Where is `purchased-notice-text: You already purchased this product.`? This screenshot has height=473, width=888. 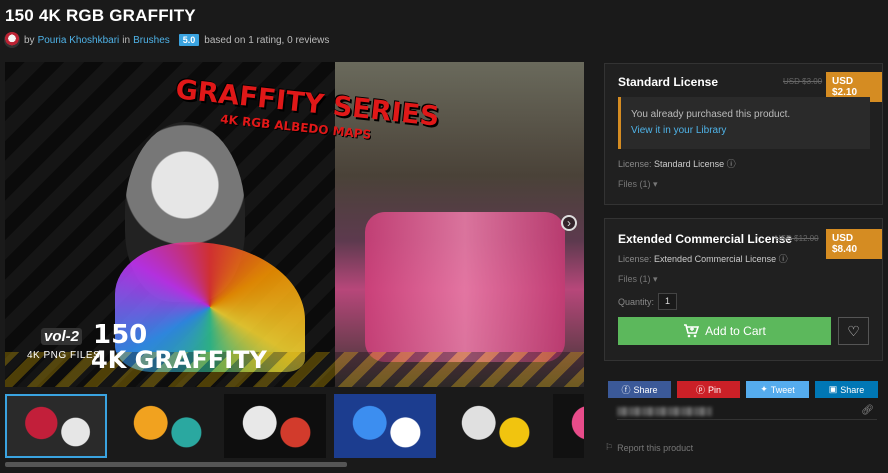 purchased-notice-text: You already purchased this product. is located at coordinates (711, 114).